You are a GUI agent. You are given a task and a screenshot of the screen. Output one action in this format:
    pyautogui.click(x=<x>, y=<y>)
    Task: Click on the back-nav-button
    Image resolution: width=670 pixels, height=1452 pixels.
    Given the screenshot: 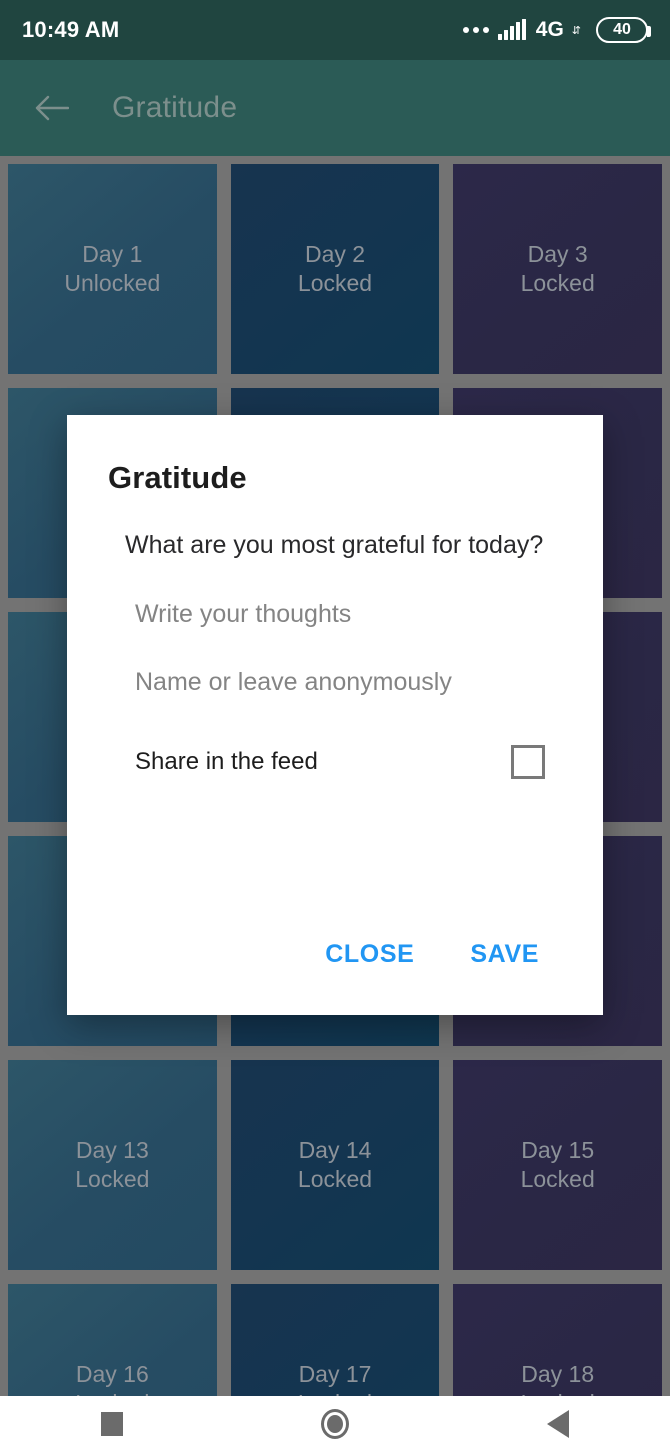 What is the action you would take?
    pyautogui.click(x=558, y=1424)
    